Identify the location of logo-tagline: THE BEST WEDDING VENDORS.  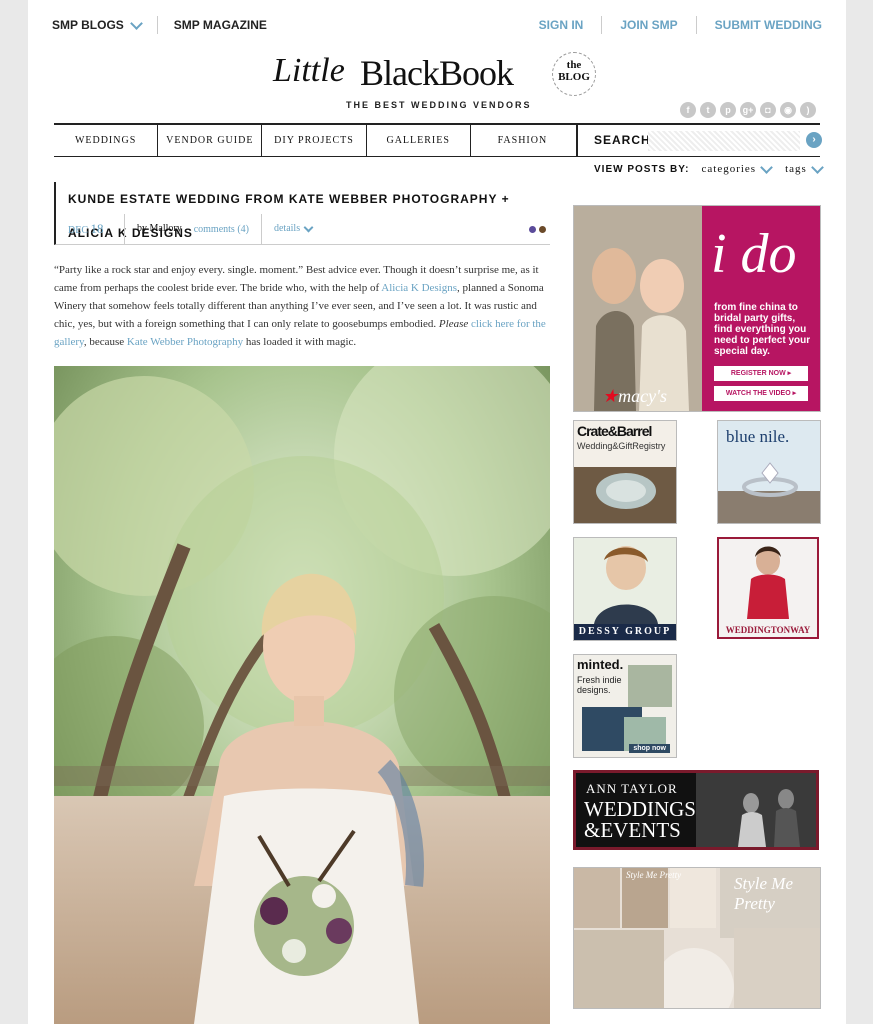
(439, 105).